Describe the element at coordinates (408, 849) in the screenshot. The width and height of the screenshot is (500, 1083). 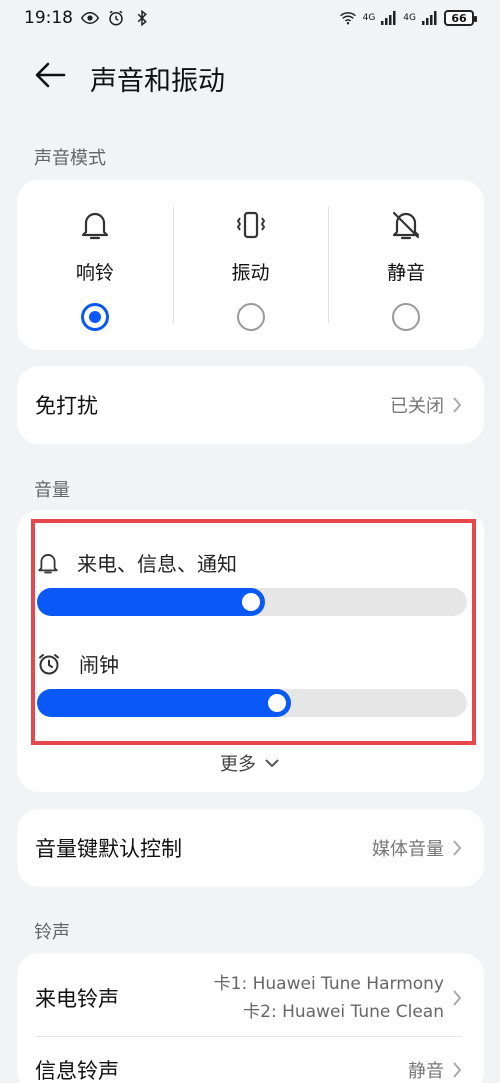
I see `volume-key-value: 媒体音量` at that location.